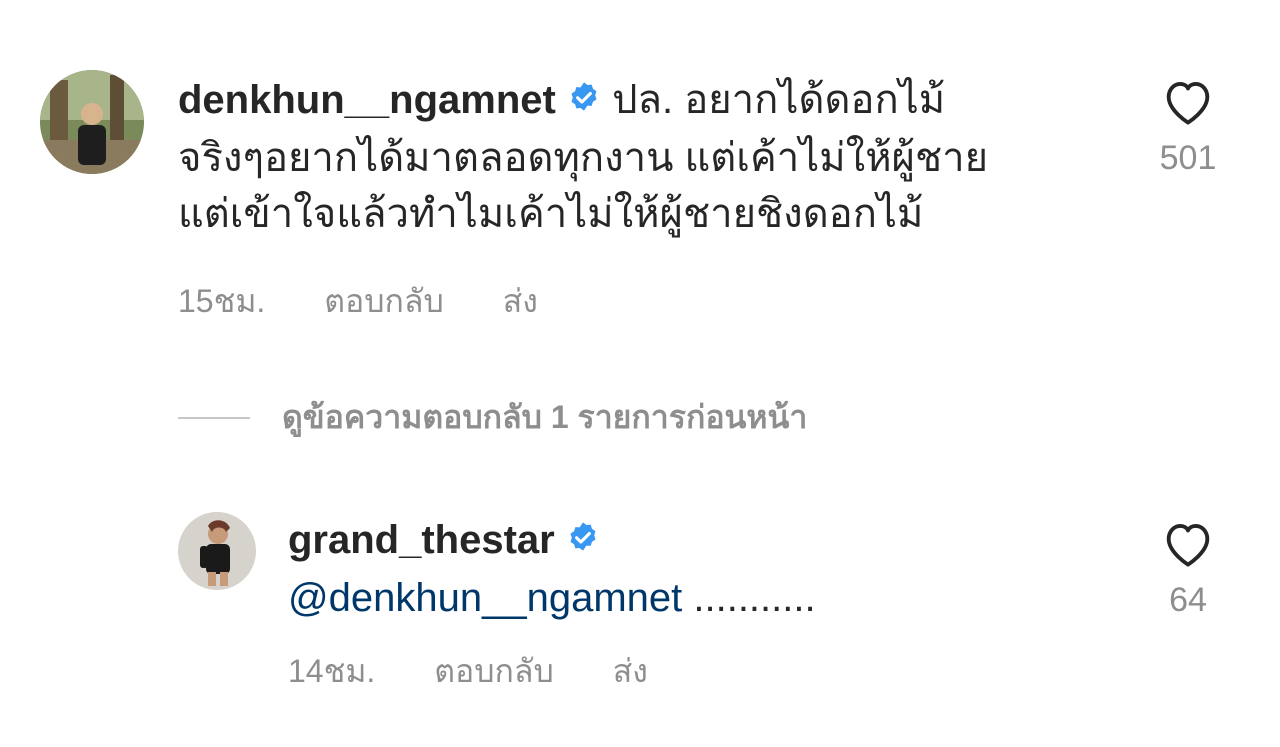 The height and width of the screenshot is (747, 1280). What do you see at coordinates (1188, 158) in the screenshot?
I see `like-count: 501` at bounding box center [1188, 158].